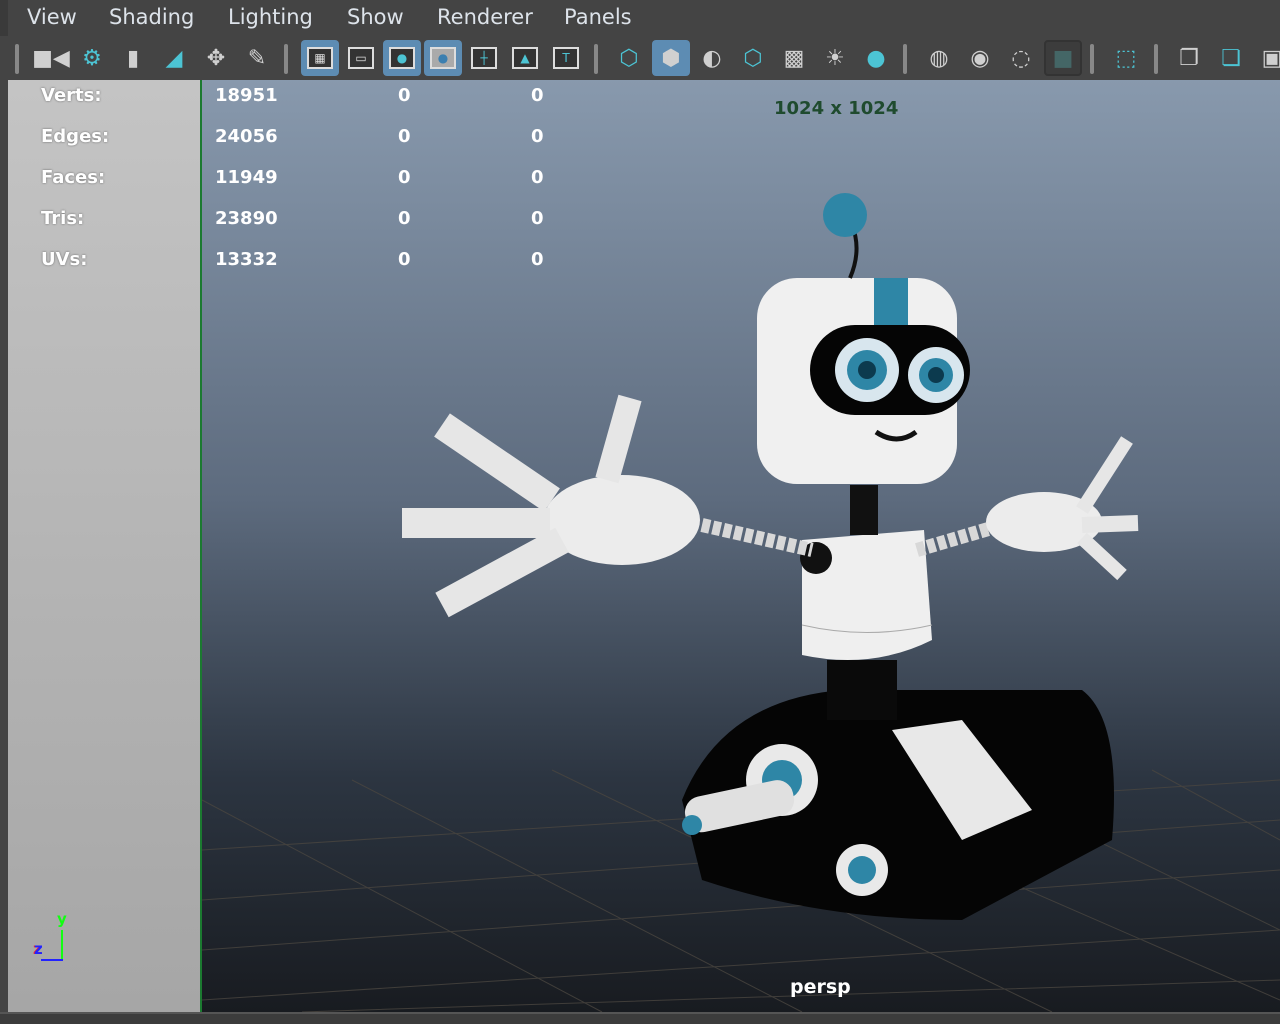 This screenshot has width=1280, height=1024. Describe the element at coordinates (753, 58) in the screenshot. I see `wireframe-on-shaded-icon: ⬡` at that location.